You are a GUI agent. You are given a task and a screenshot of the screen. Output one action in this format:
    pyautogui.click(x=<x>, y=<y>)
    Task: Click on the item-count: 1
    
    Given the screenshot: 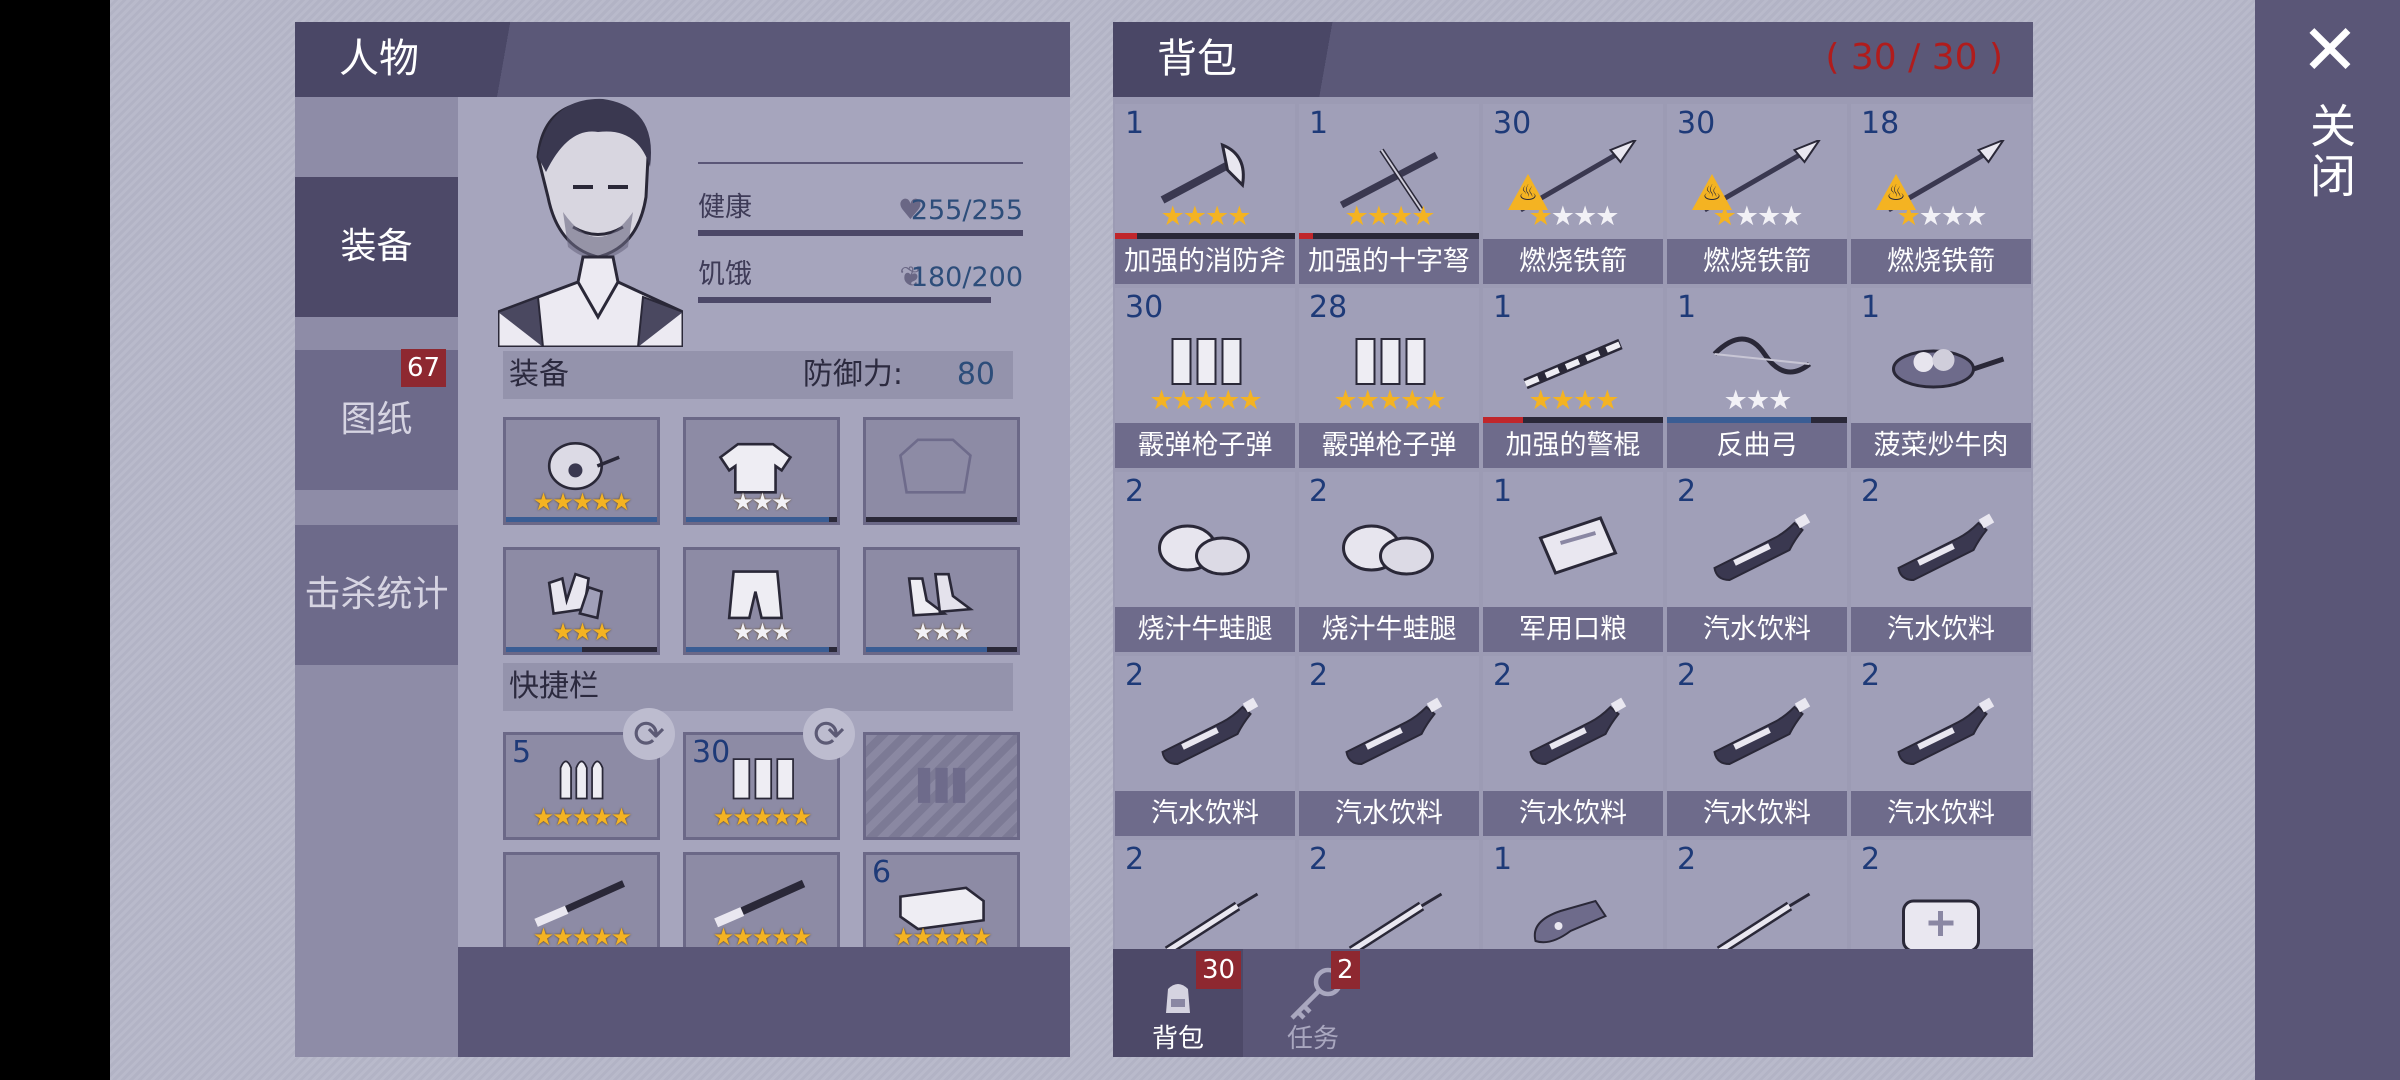 What is the action you would take?
    pyautogui.click(x=1319, y=123)
    